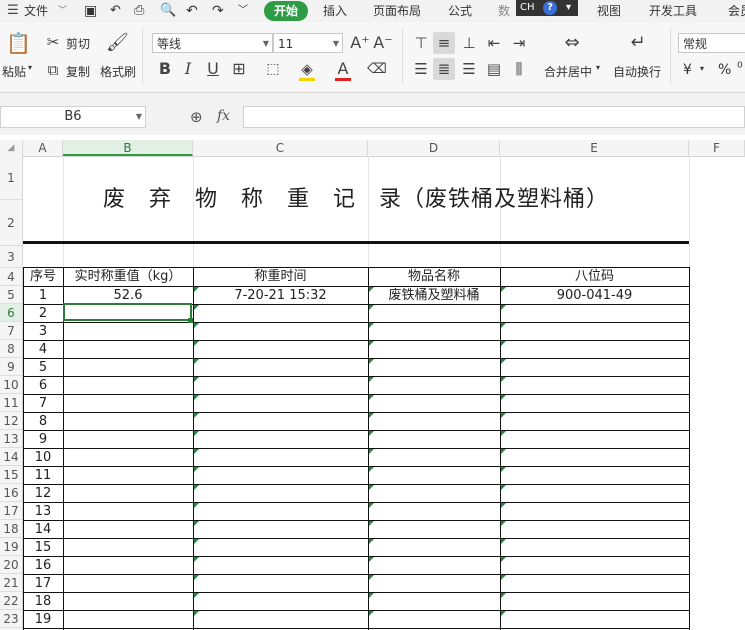 Image resolution: width=745 pixels, height=630 pixels. What do you see at coordinates (280, 296) in the screenshot?
I see `cell-time: 7-20-21 15:32` at bounding box center [280, 296].